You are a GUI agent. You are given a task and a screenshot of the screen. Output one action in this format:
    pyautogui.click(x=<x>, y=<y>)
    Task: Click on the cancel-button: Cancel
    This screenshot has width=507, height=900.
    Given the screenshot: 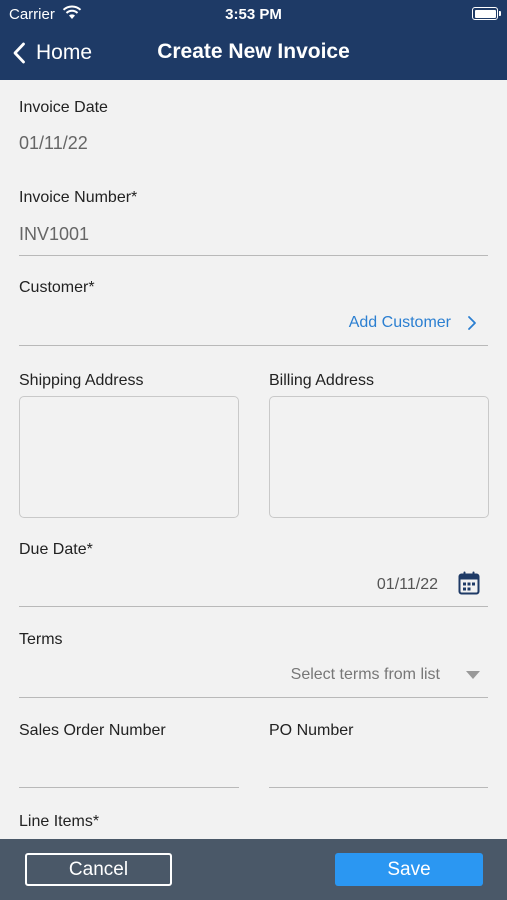 What is the action you would take?
    pyautogui.click(x=98, y=869)
    